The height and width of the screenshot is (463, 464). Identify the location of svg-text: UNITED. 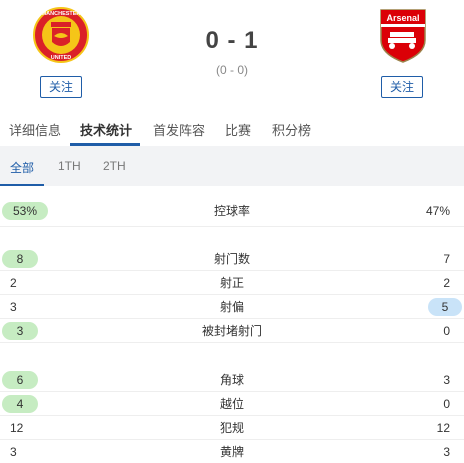
(61, 58).